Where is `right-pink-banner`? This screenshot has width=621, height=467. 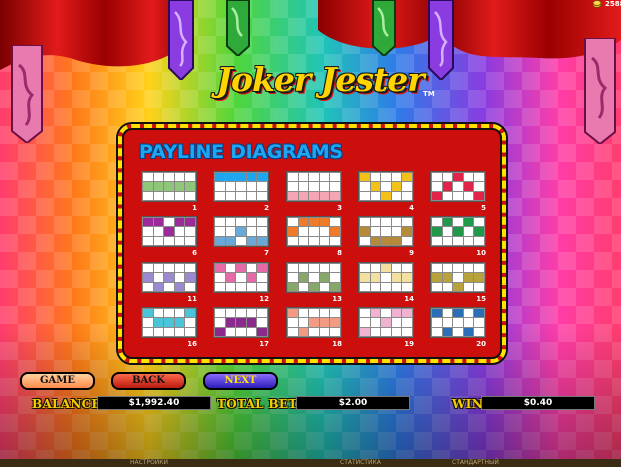
right-pink-banner is located at coordinates (600, 91).